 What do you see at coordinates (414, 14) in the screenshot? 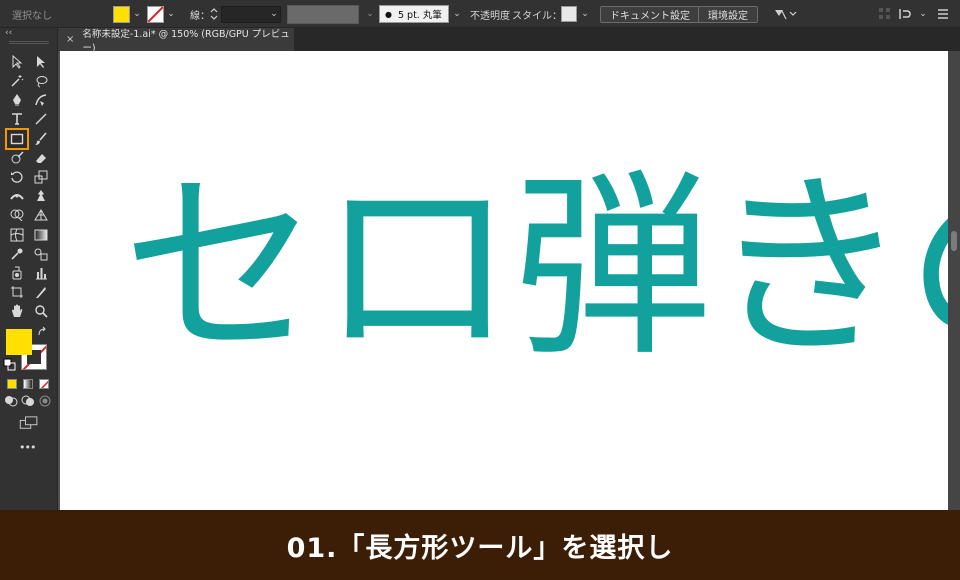
I see `brush-definition: ● 5 pt. 丸筆` at bounding box center [414, 14].